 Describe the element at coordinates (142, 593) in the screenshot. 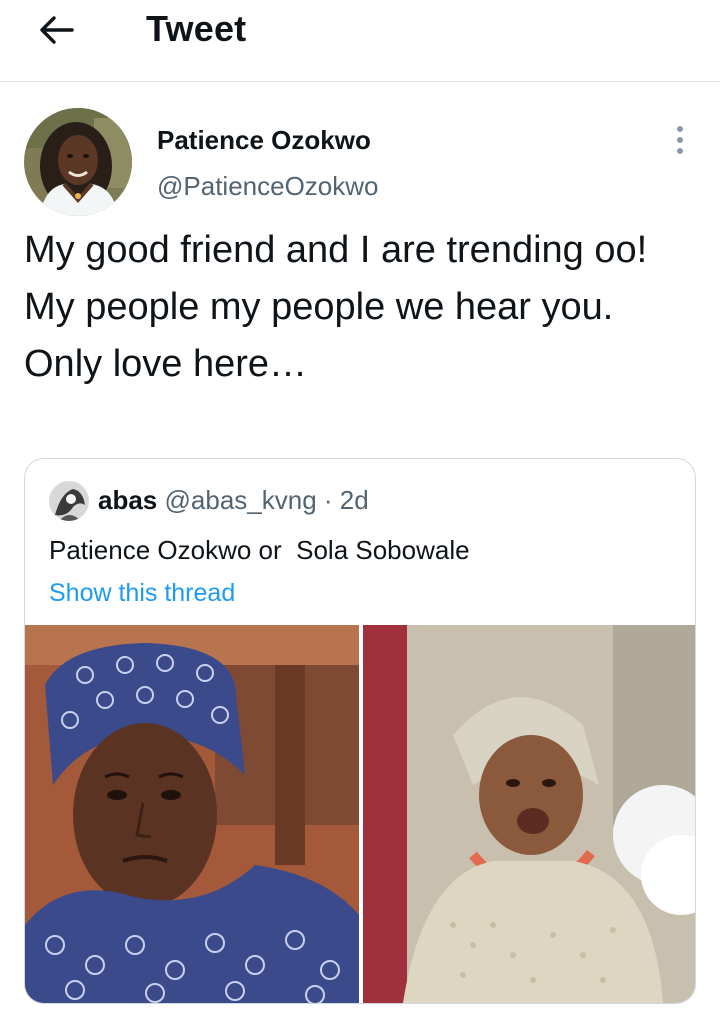

I see `show-thread-link: Show this thread` at that location.